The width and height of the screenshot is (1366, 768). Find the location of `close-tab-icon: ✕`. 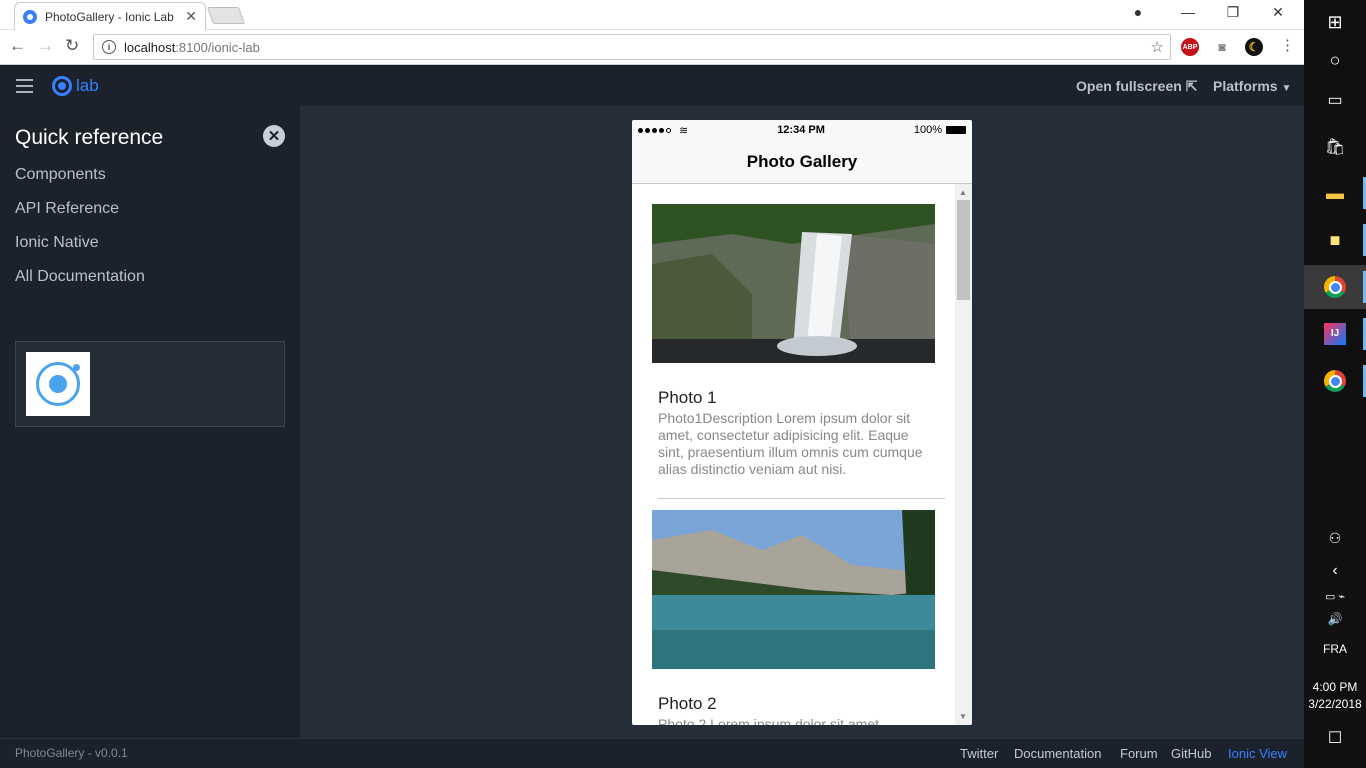

close-tab-icon: ✕ is located at coordinates (191, 16).